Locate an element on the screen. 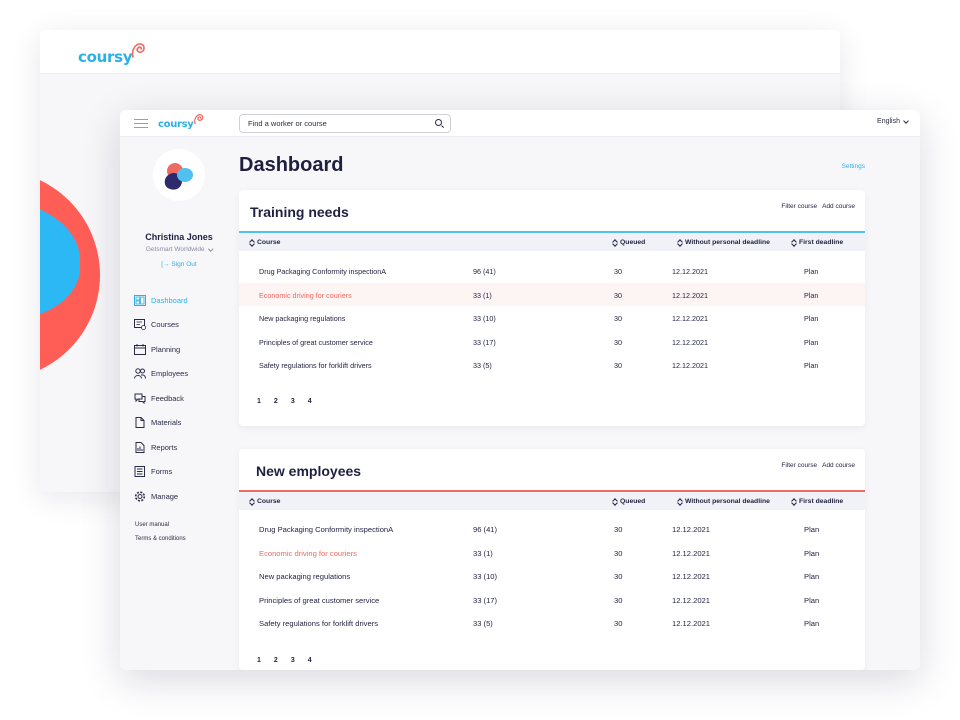 The height and width of the screenshot is (720, 960). sidebar-item-manage: Manage is located at coordinates (161, 496).